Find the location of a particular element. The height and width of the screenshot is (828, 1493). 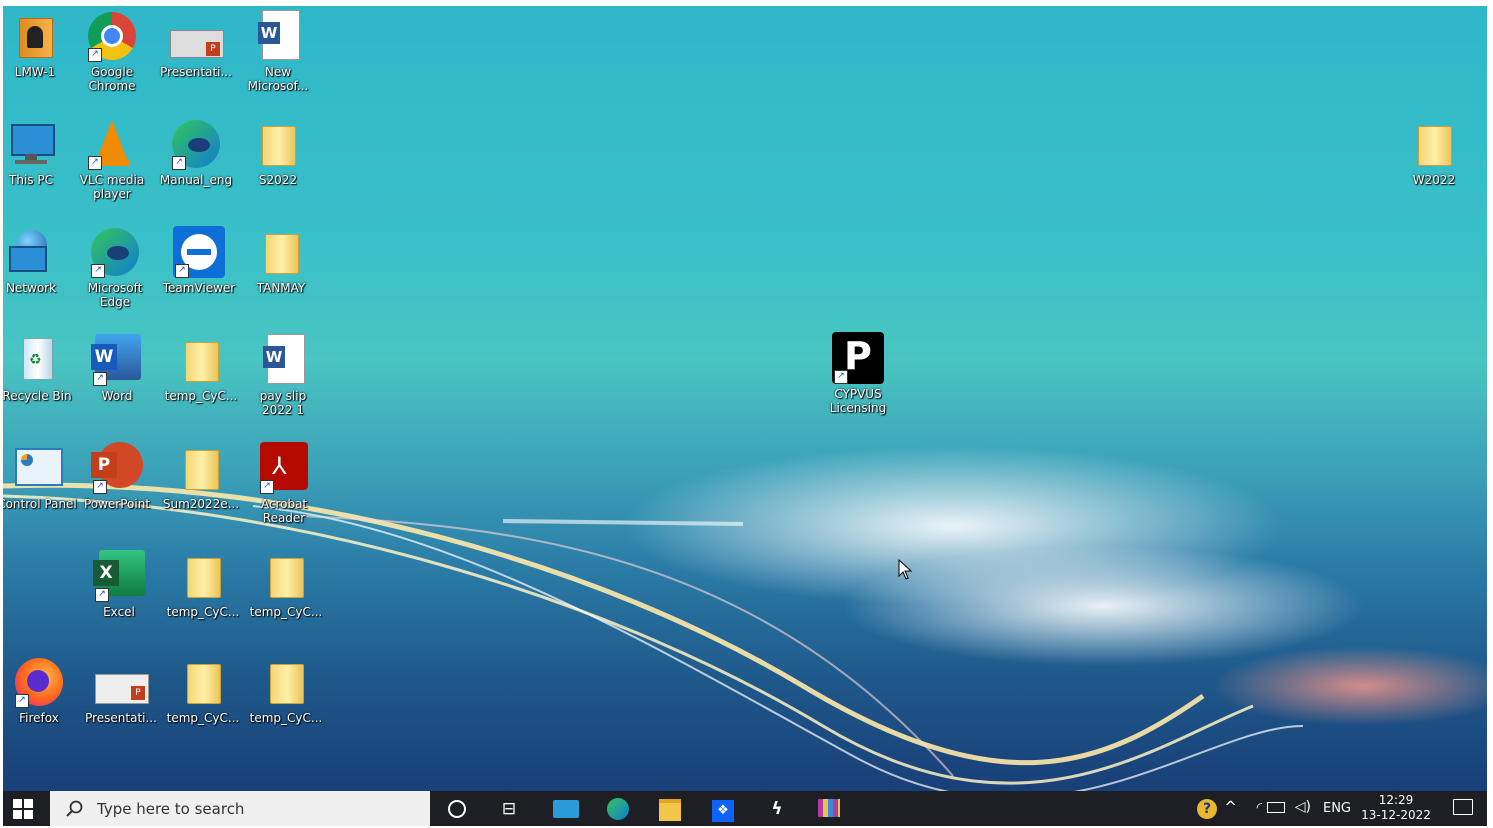

task-view-button: ⊟ is located at coordinates (509, 809).